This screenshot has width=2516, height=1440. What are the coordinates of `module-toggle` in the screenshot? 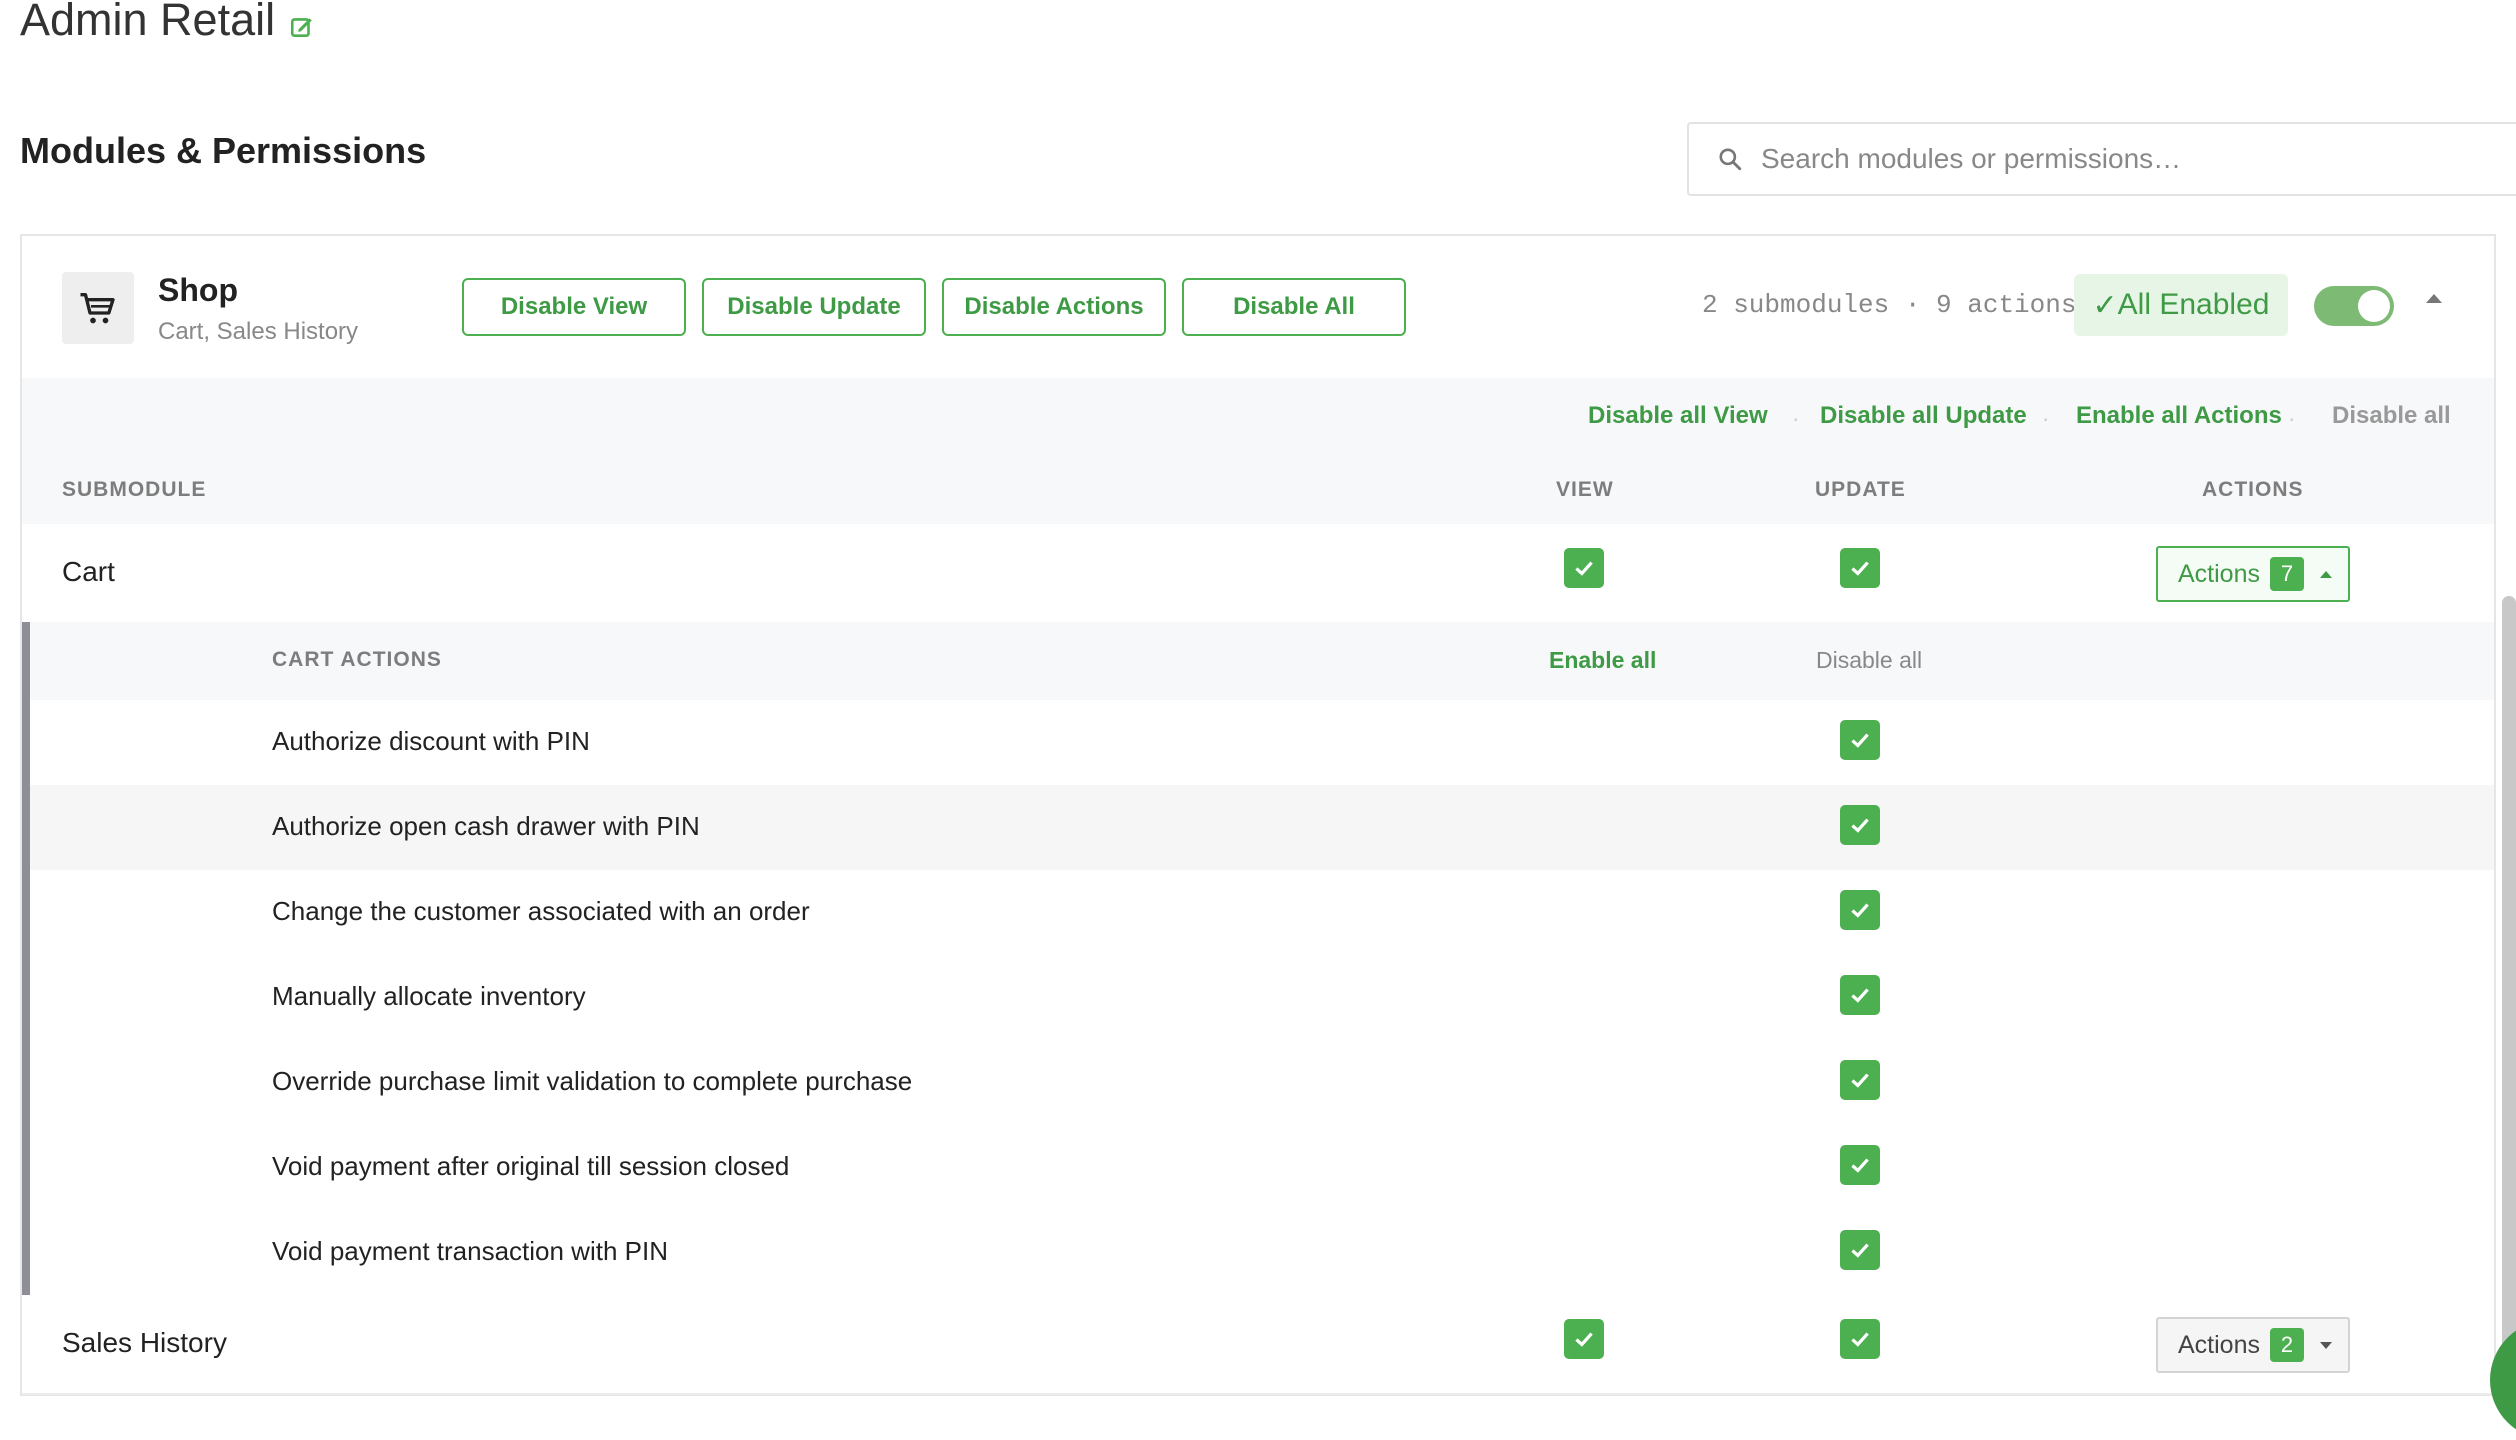 It's located at (2354, 306).